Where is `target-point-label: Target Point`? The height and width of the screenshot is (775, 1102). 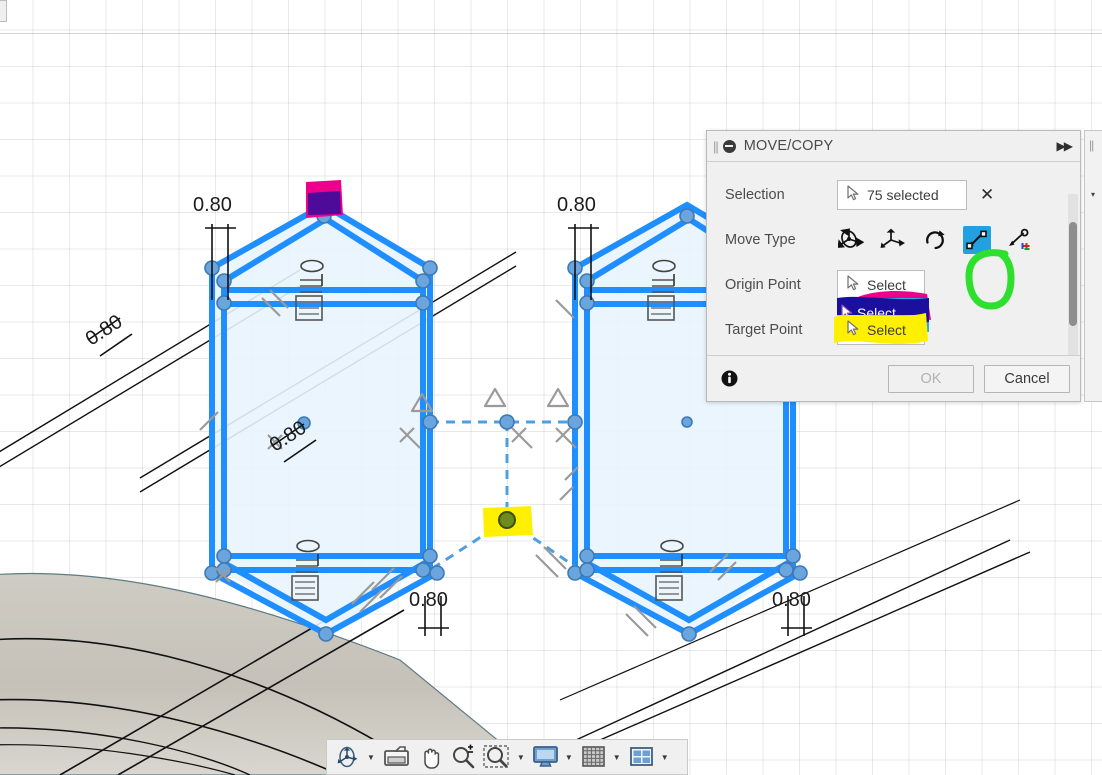
target-point-label: Target Point is located at coordinates (764, 329).